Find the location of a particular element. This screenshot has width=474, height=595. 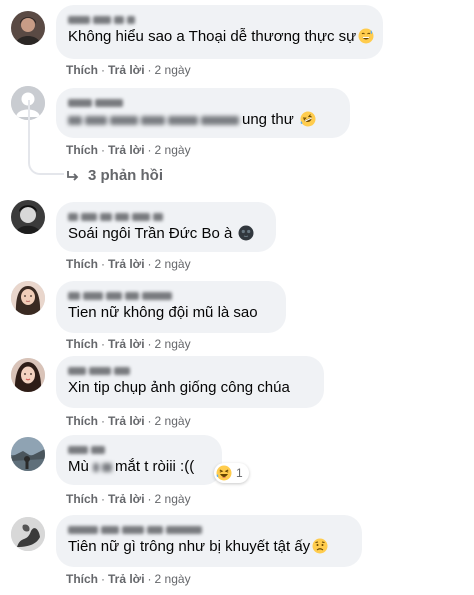

view-replies-link: 3 phản hồi is located at coordinates (114, 175).